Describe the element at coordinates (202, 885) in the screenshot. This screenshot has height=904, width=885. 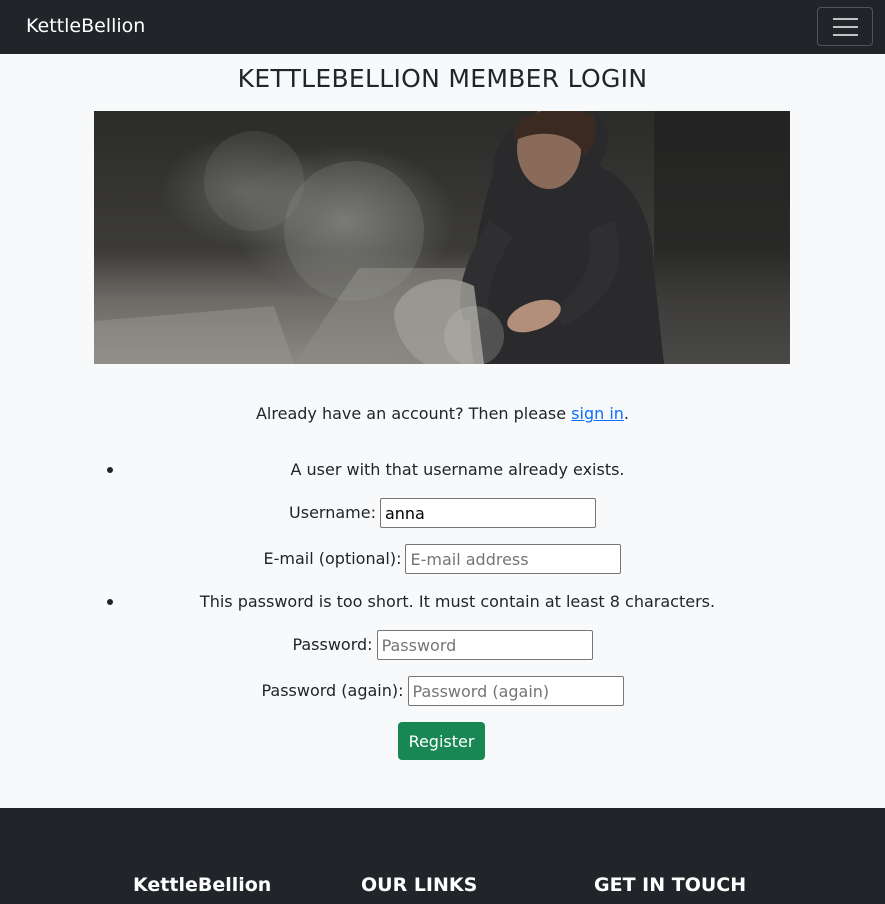
I see `footer-brand: KettleBellion` at that location.